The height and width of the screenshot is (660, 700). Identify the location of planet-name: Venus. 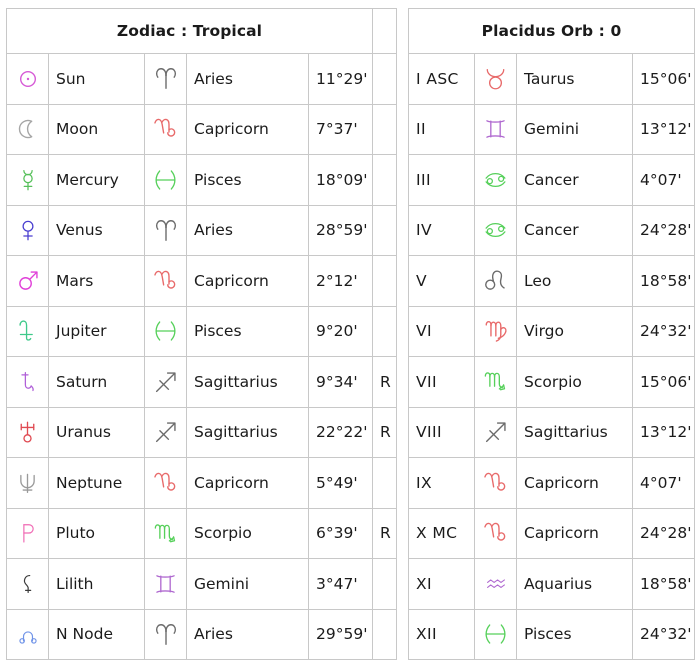
(96, 230).